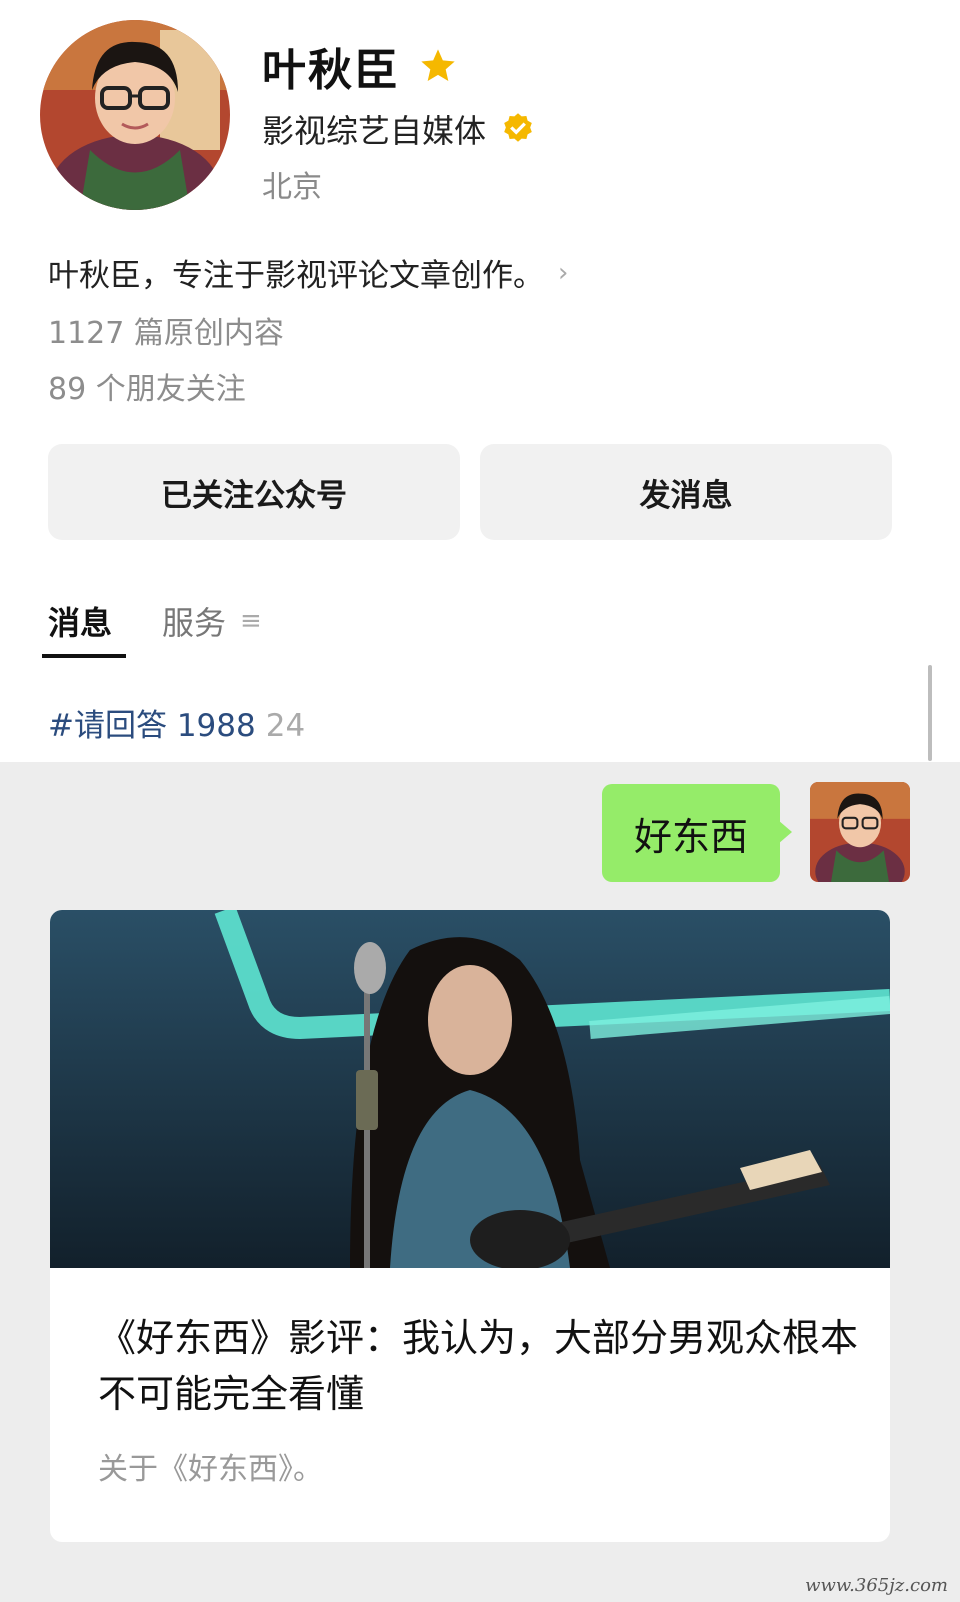  Describe the element at coordinates (166, 330) in the screenshot. I see `original-content-count: 1127 篇原创内容` at that location.